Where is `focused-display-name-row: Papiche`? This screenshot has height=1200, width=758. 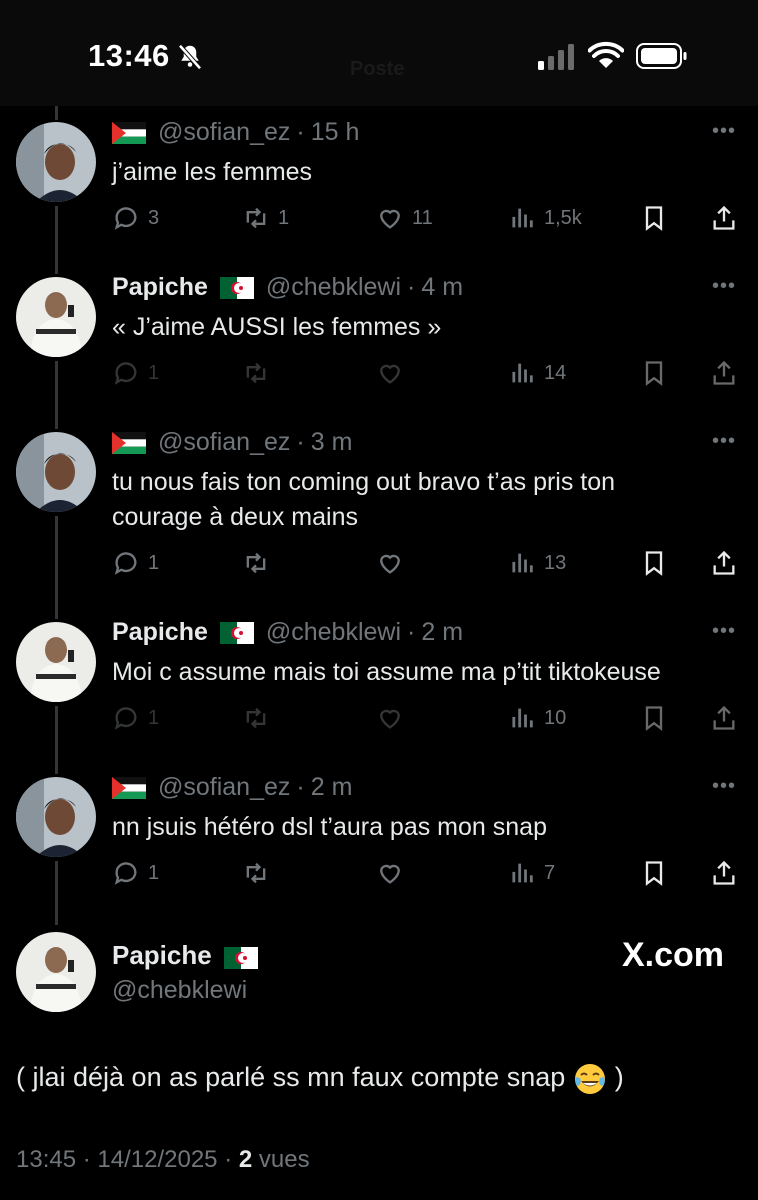 focused-display-name-row: Papiche is located at coordinates (191, 955).